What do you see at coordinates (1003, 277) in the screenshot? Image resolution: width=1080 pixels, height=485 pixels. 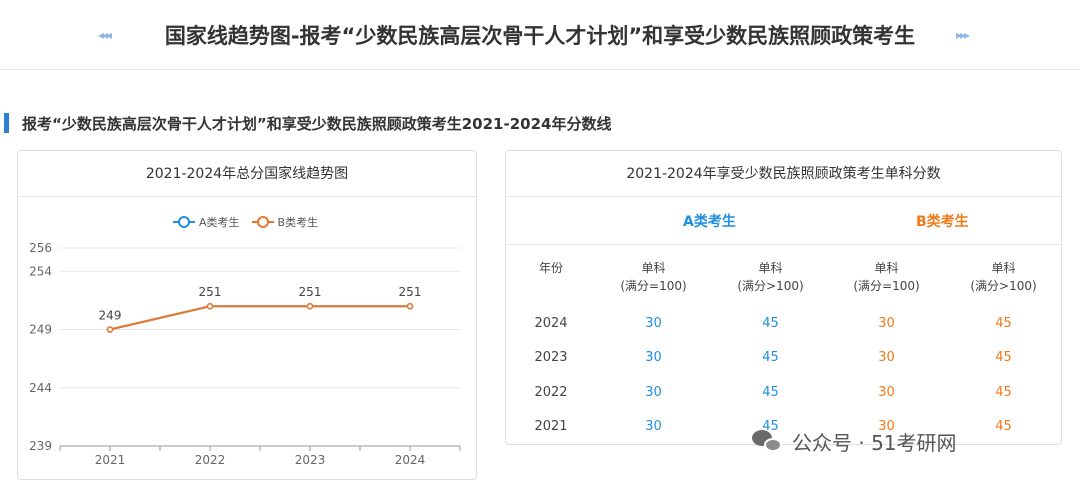 I see `col-header-b-gt100: 单科 (满分>100)` at bounding box center [1003, 277].